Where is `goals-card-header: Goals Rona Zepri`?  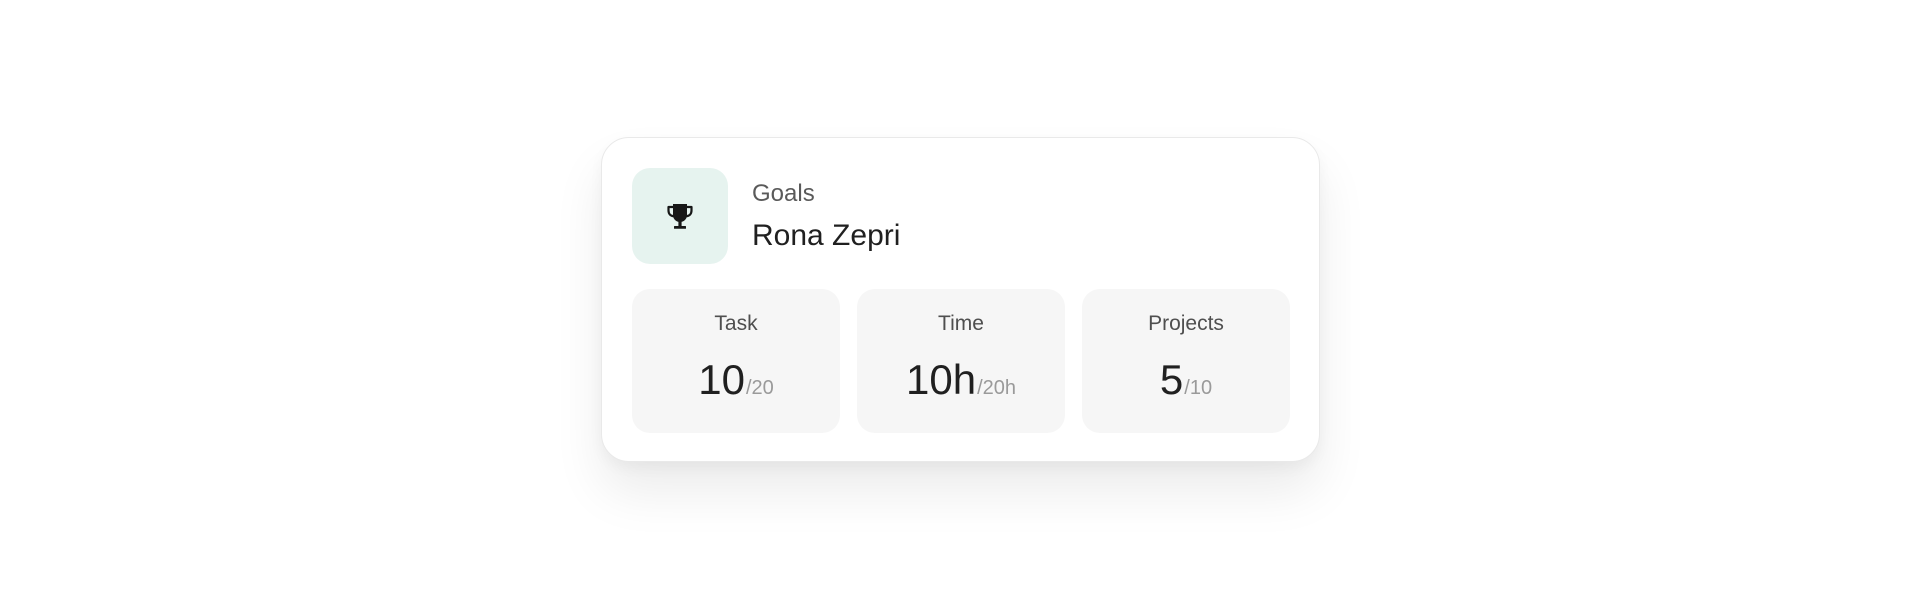 goals-card-header: Goals Rona Zepri is located at coordinates (766, 216).